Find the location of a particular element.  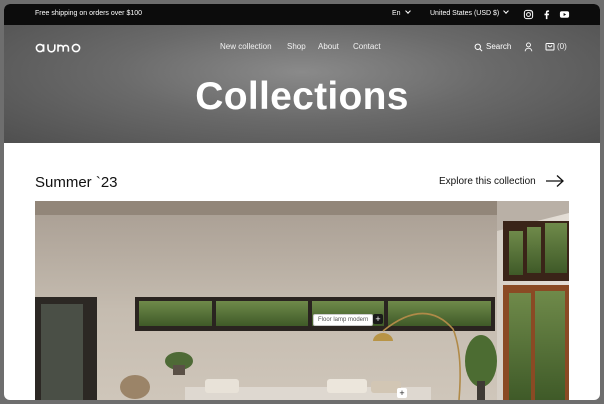

search-label: Search is located at coordinates (499, 46).